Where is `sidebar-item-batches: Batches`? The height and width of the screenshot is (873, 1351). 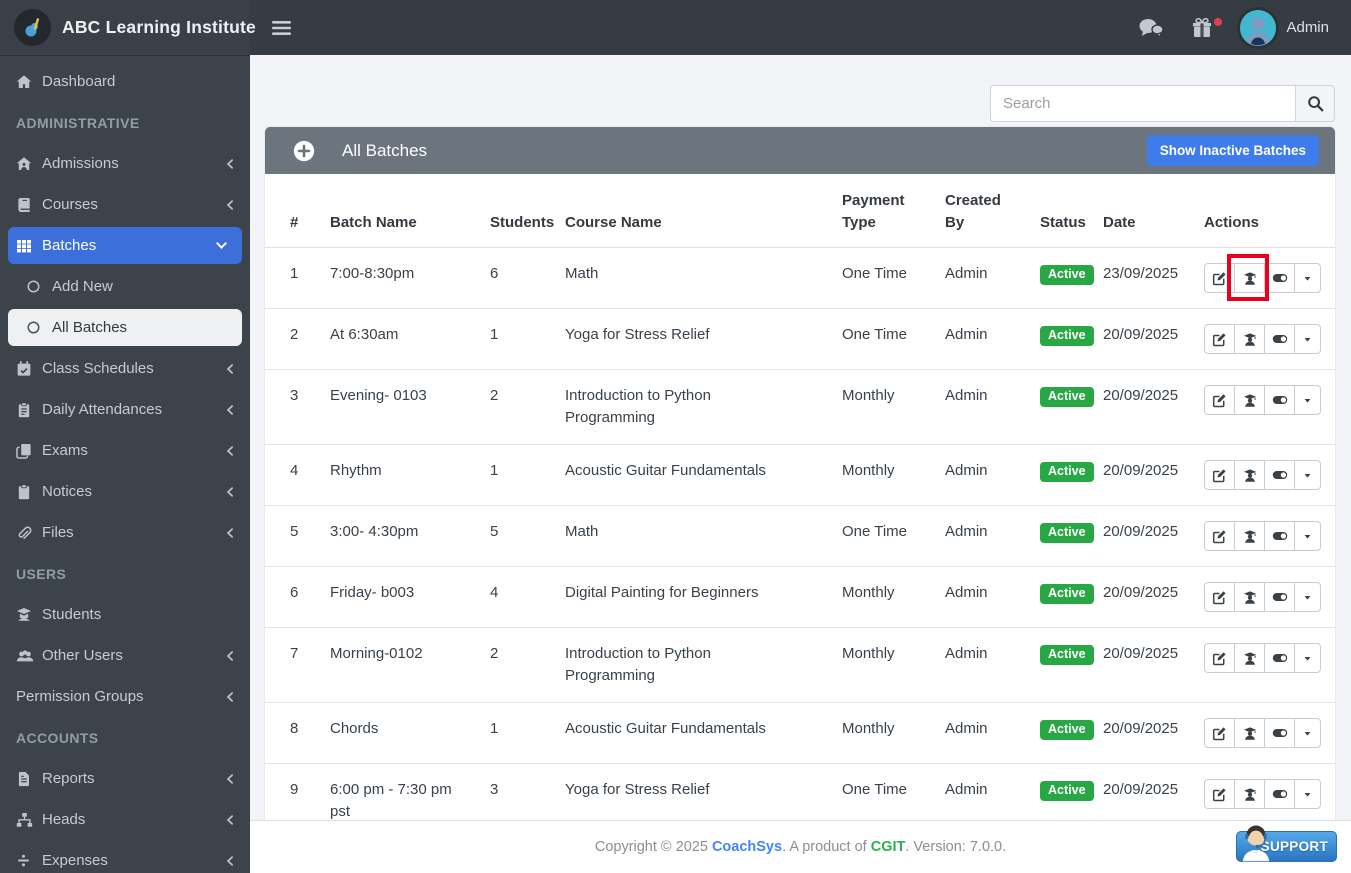 sidebar-item-batches: Batches is located at coordinates (125, 245).